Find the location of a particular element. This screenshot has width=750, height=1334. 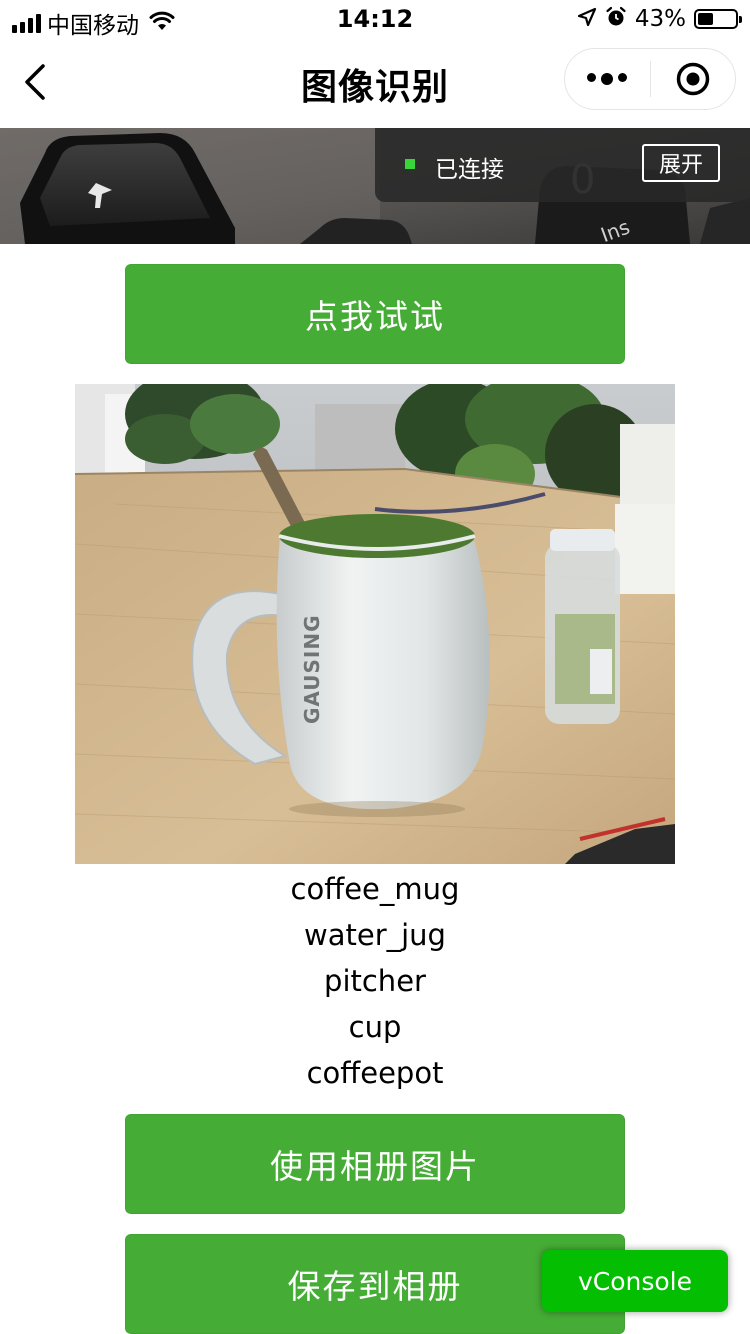

nav-bar: 图像识别 is located at coordinates (375, 84).